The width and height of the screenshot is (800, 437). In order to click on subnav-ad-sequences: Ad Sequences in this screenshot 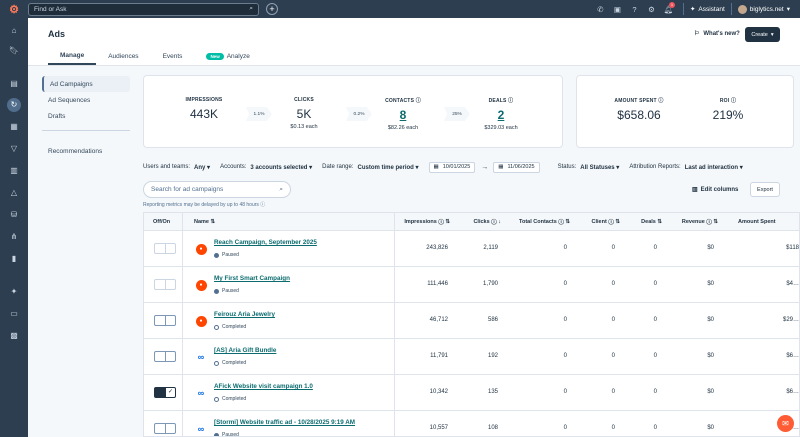, I will do `click(86, 100)`.